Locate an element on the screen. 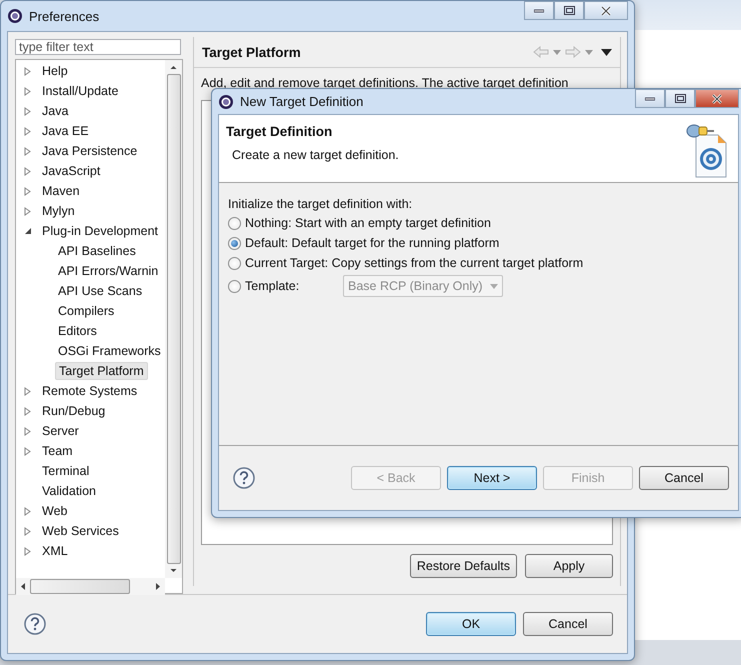 The image size is (741, 665). filter-field: type filter text is located at coordinates (98, 47).